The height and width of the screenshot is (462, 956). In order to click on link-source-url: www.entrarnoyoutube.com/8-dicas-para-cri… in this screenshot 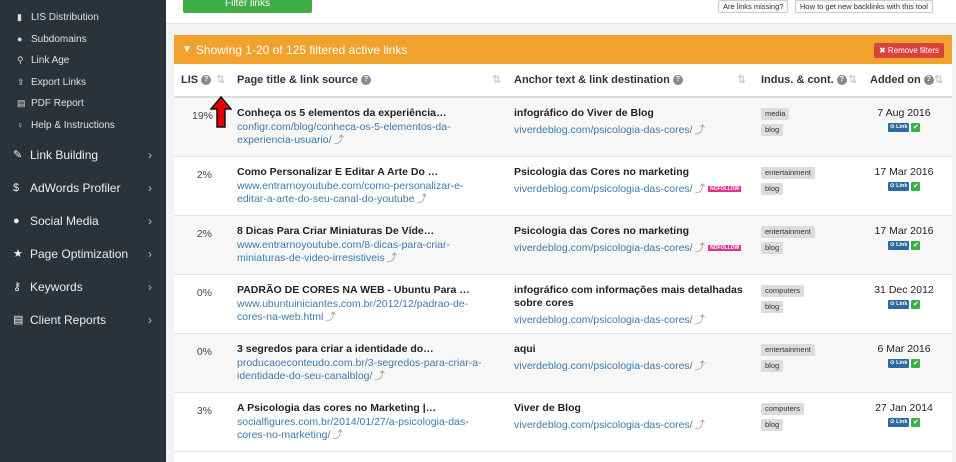, I will do `click(343, 251)`.